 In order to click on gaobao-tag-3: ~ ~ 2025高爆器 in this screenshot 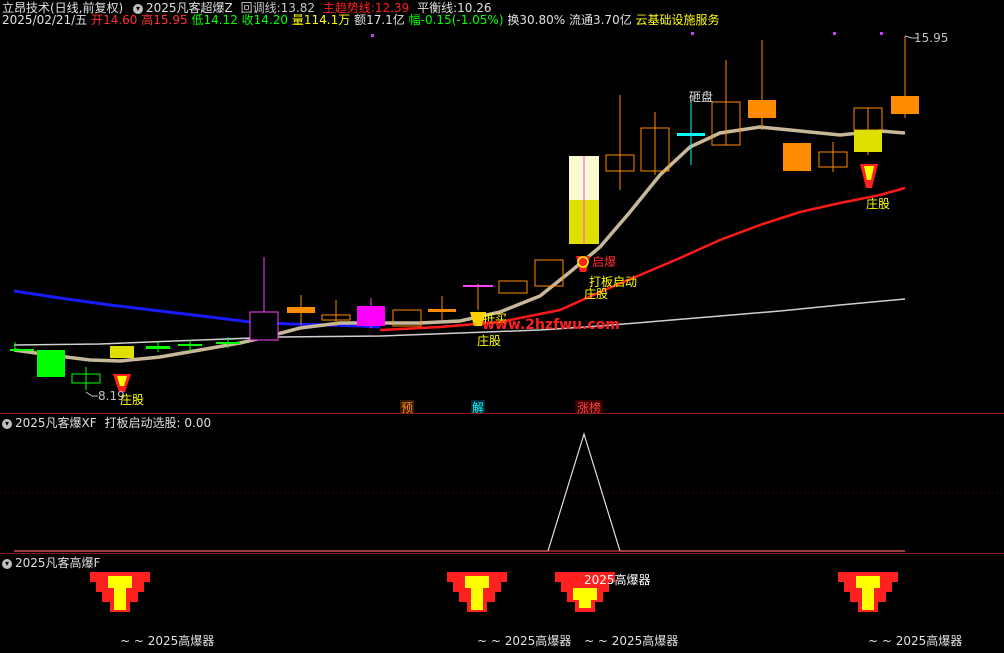, I will do `click(631, 641)`.